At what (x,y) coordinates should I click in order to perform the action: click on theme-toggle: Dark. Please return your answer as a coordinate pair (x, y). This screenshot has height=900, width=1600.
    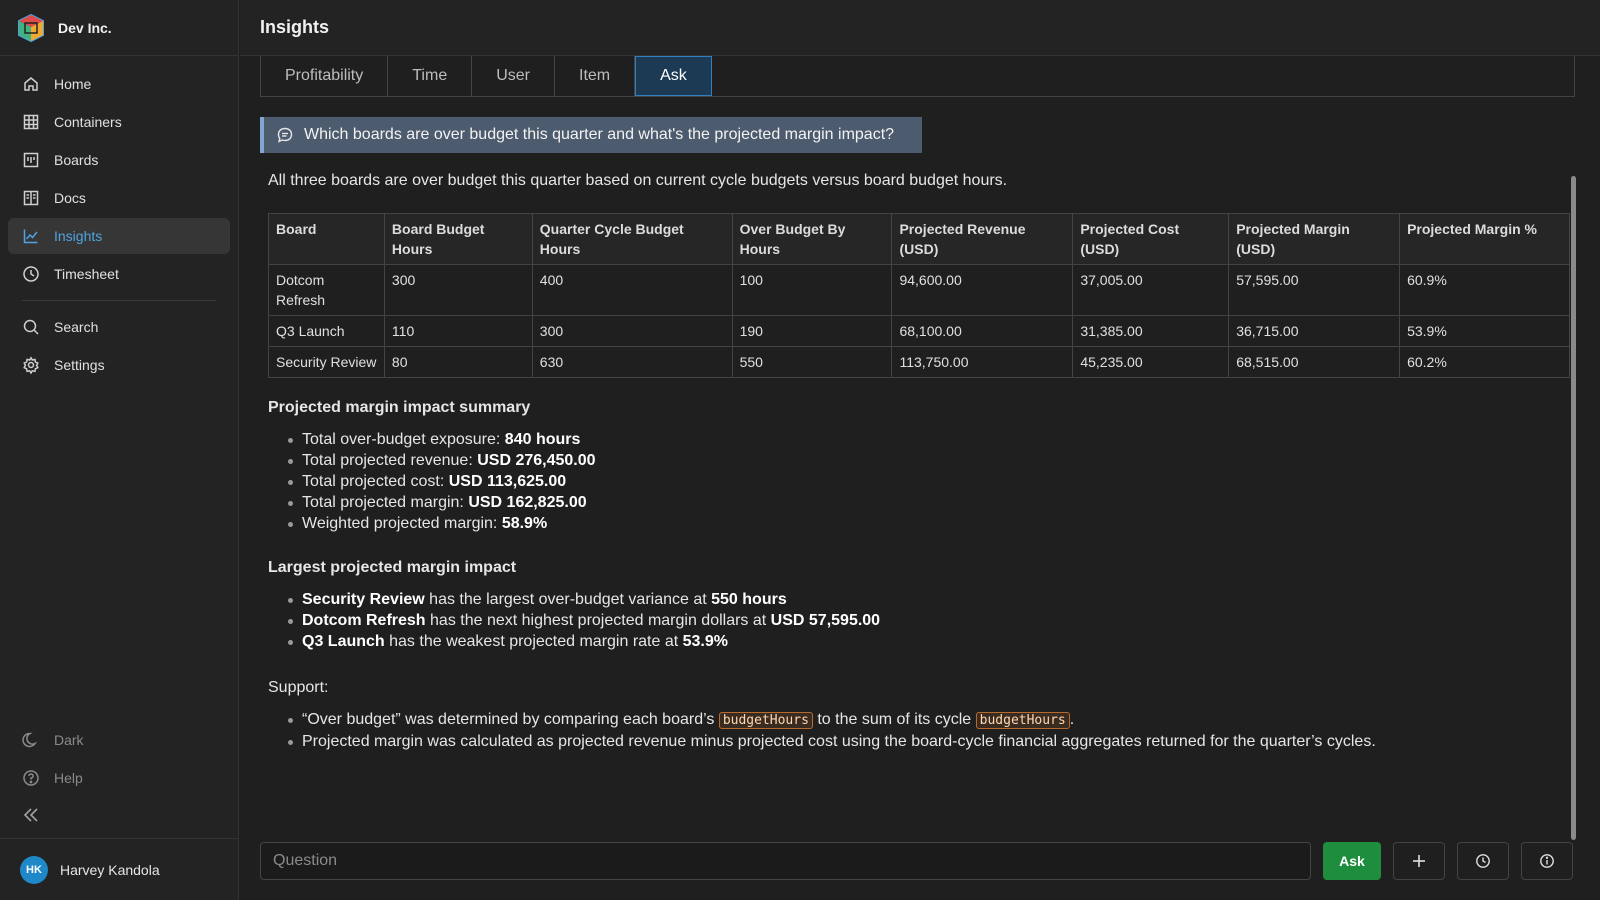
    Looking at the image, I should click on (119, 740).